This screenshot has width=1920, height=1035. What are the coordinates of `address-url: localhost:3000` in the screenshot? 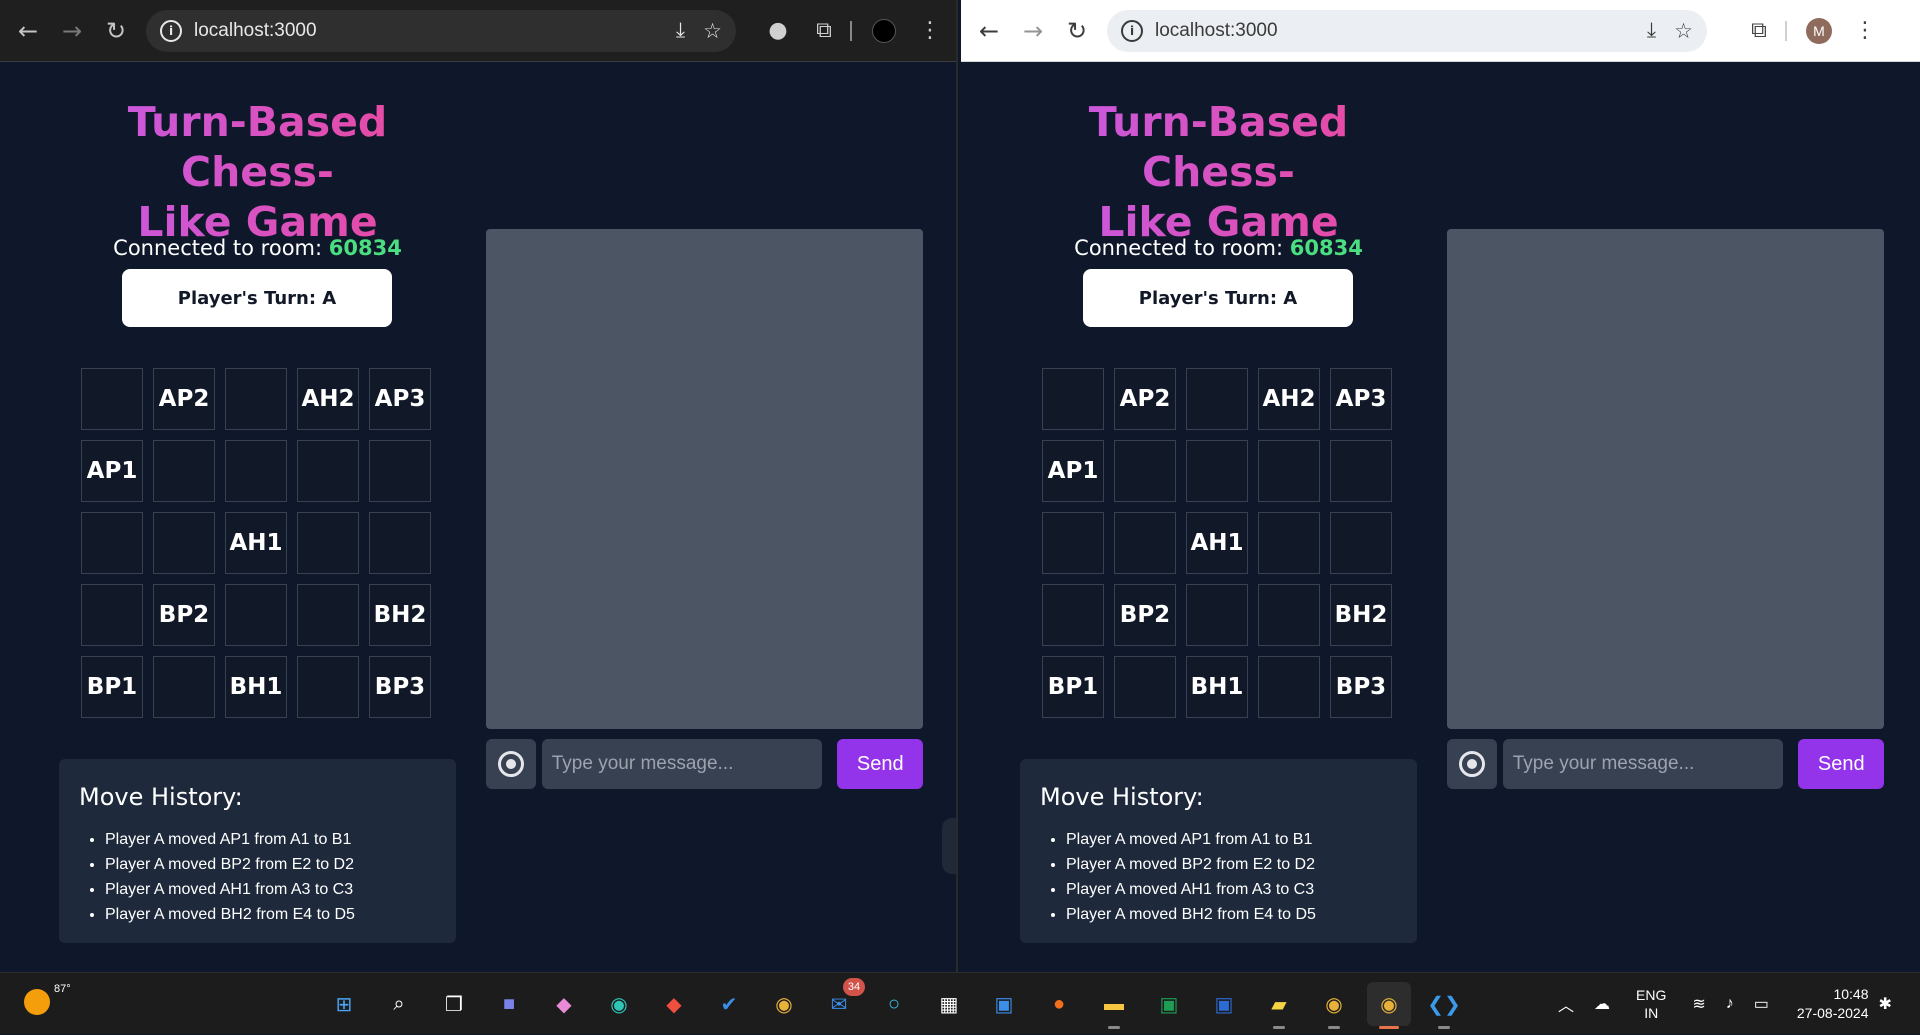 It's located at (1392, 31).